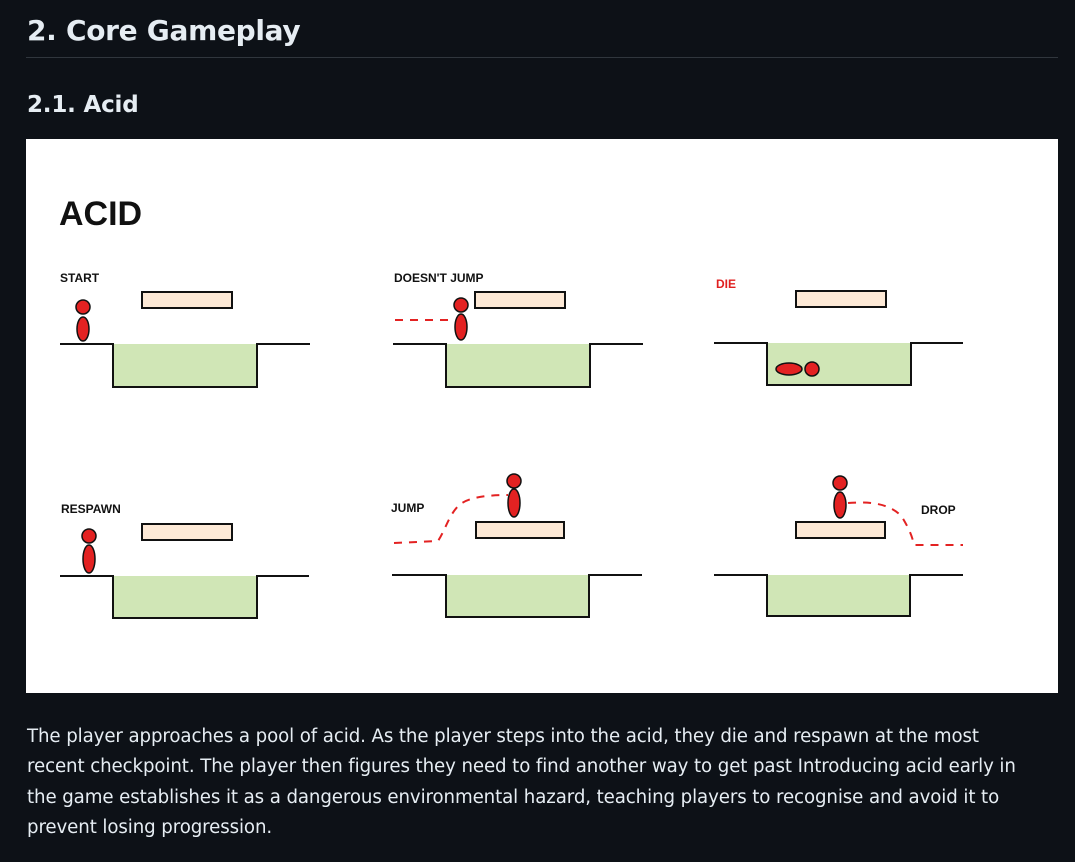  Describe the element at coordinates (938, 510) in the screenshot. I see `panel-label-drop: DROP` at that location.